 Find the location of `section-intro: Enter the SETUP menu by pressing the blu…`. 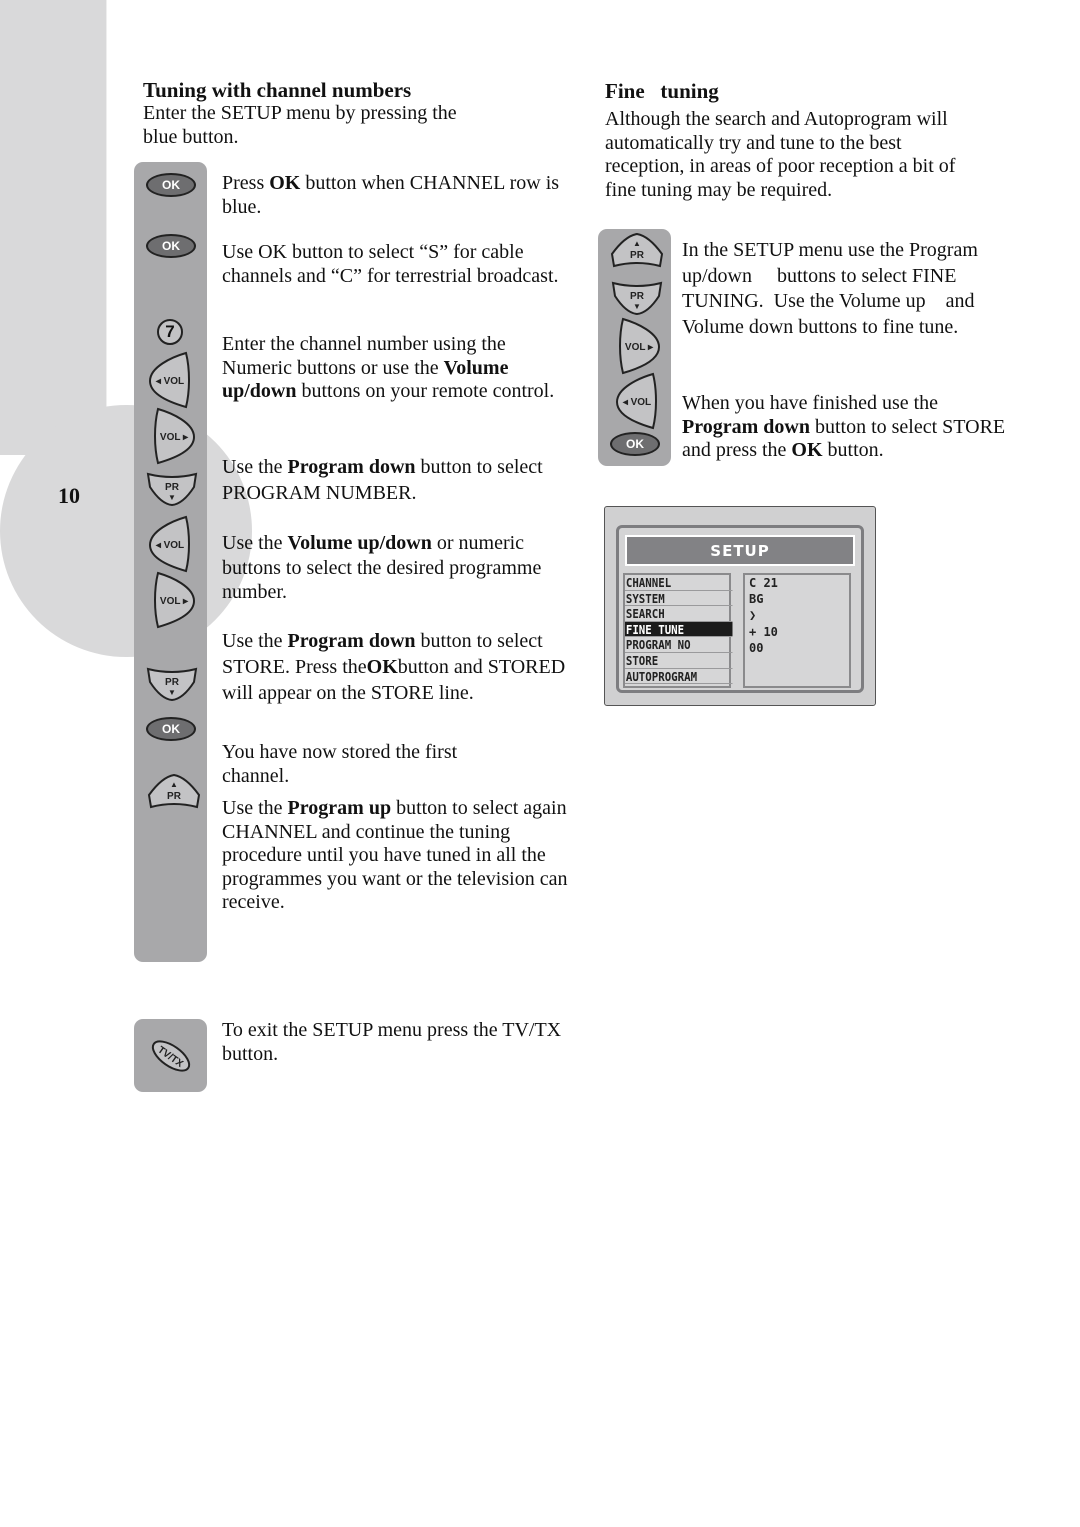

section-intro: Enter the SETUP menu by pressing the blu… is located at coordinates (300, 125).